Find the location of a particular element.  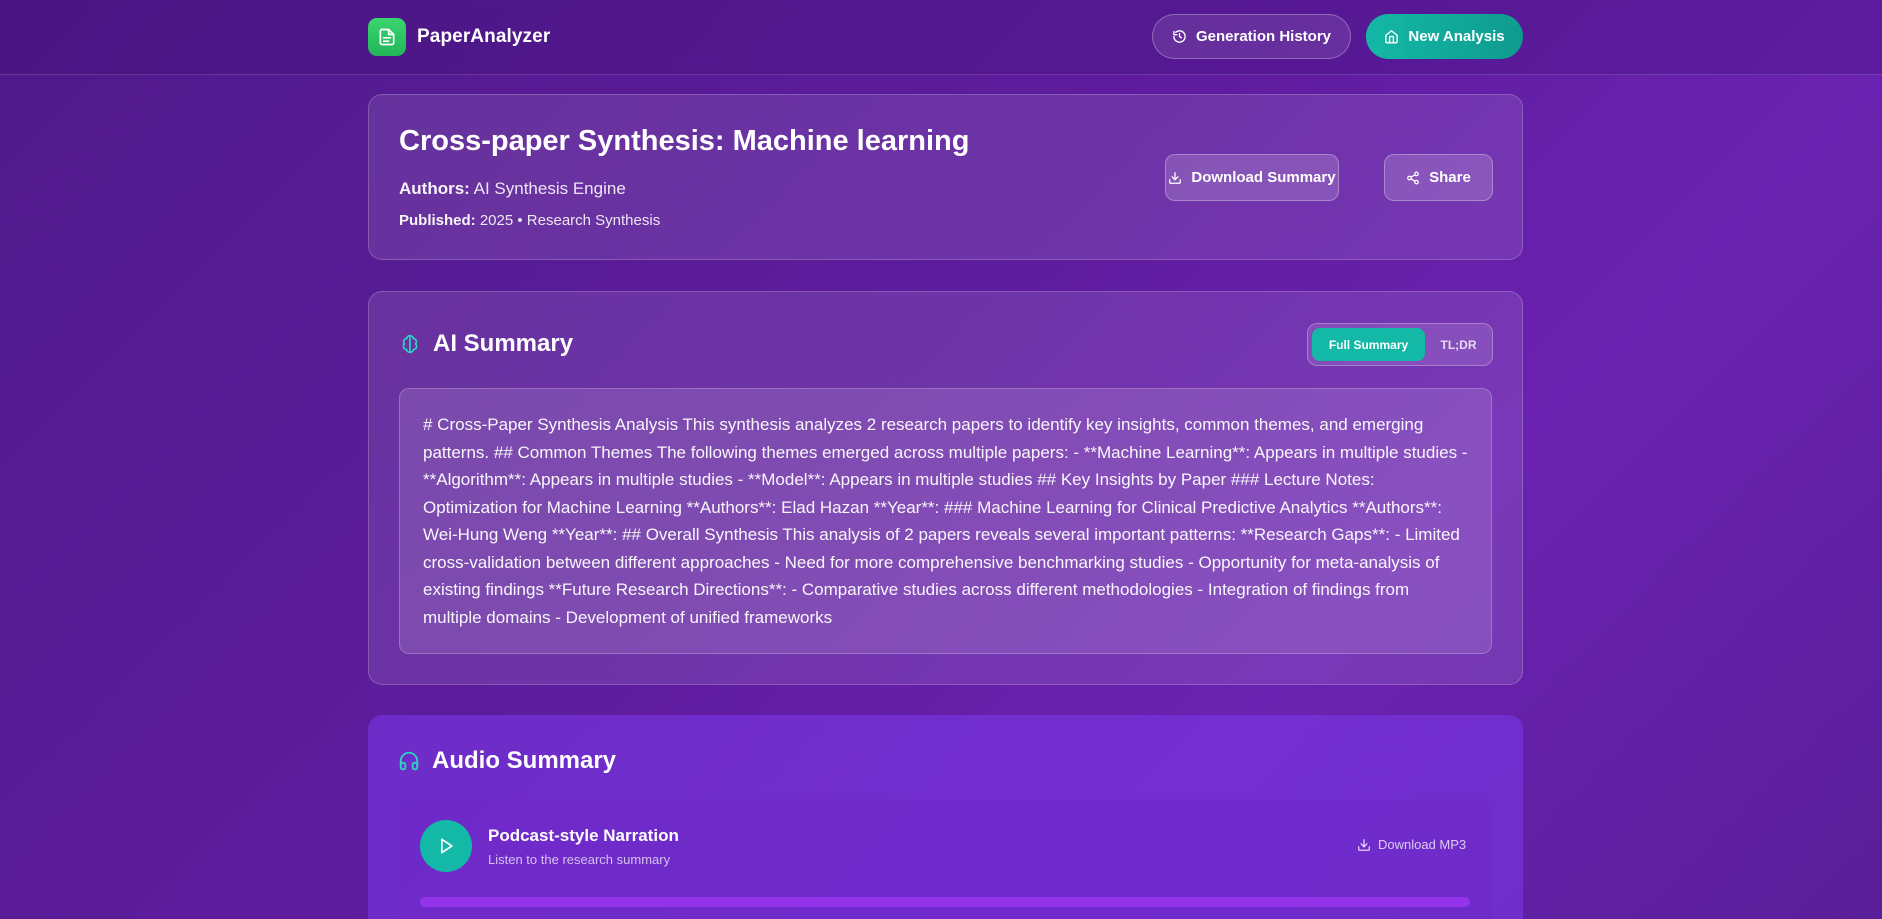

brain-icon is located at coordinates (410, 344).